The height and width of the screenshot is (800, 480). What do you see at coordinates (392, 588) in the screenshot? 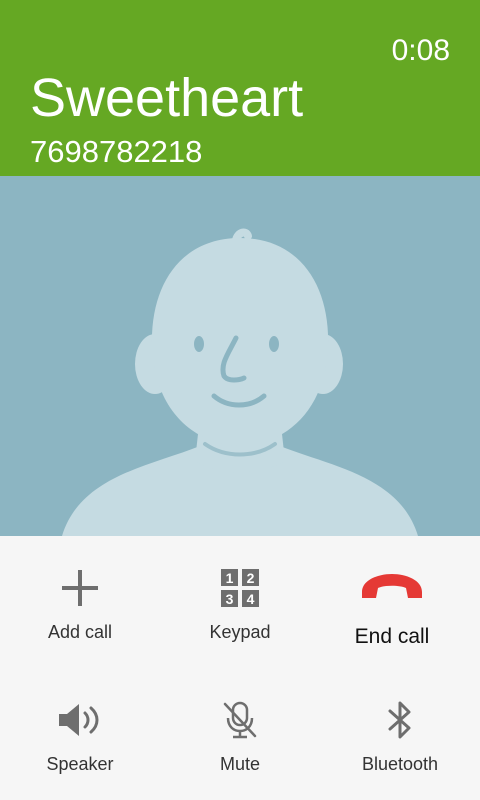
I see `phone-hangup-icon` at bounding box center [392, 588].